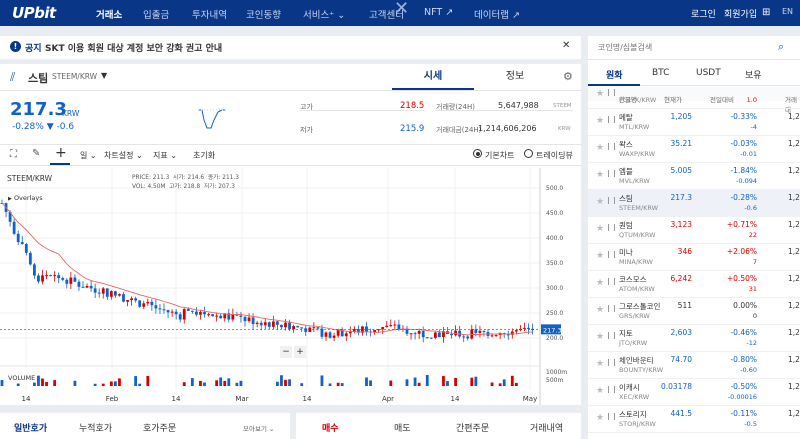  What do you see at coordinates (694, 392) in the screenshot?
I see `coin-row: ★ 이캐시 XEC/KRW 0.03178 -0.50% -0.00016 1,2` at bounding box center [694, 392].